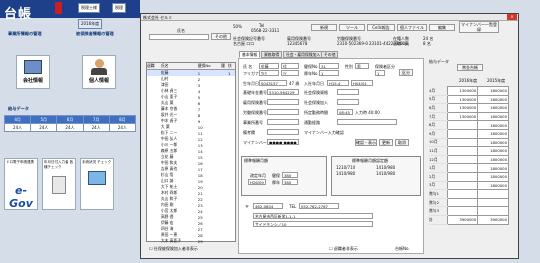  I want to click on check-title: 年月日付入力者 各種チェック, so click(59, 164).